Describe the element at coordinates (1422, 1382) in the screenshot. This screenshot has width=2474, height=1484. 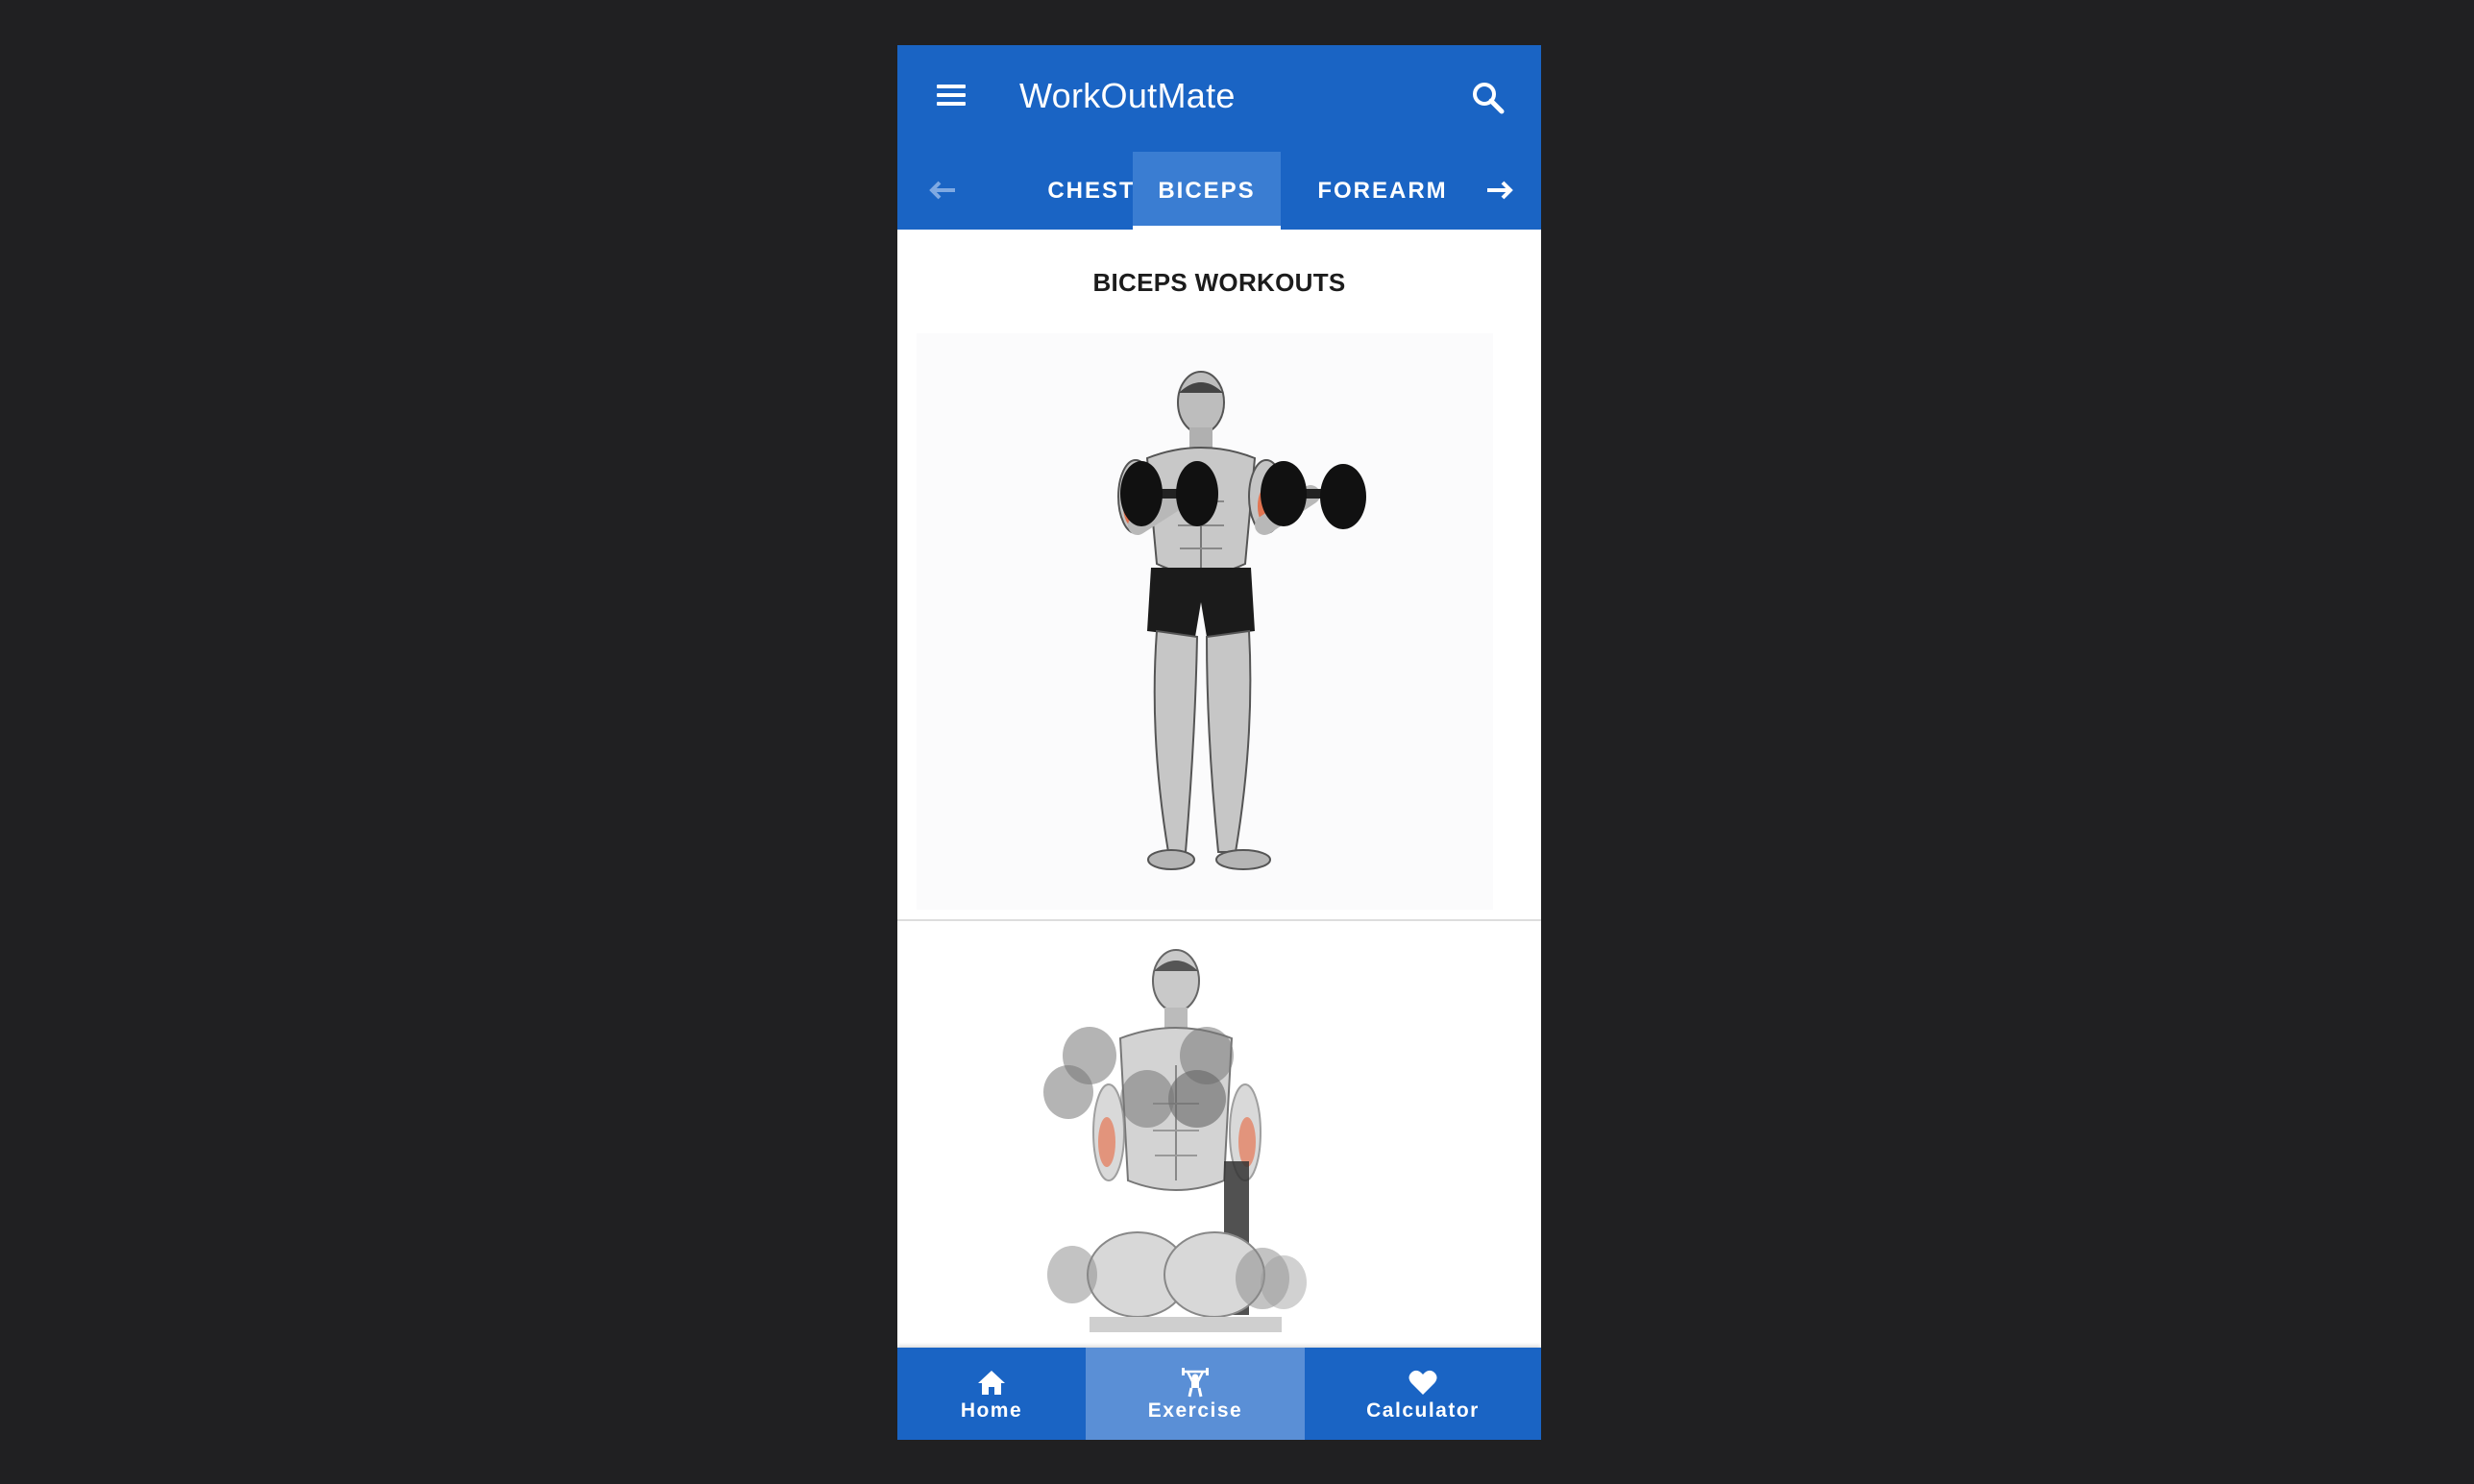
I see `heart-icon` at that location.